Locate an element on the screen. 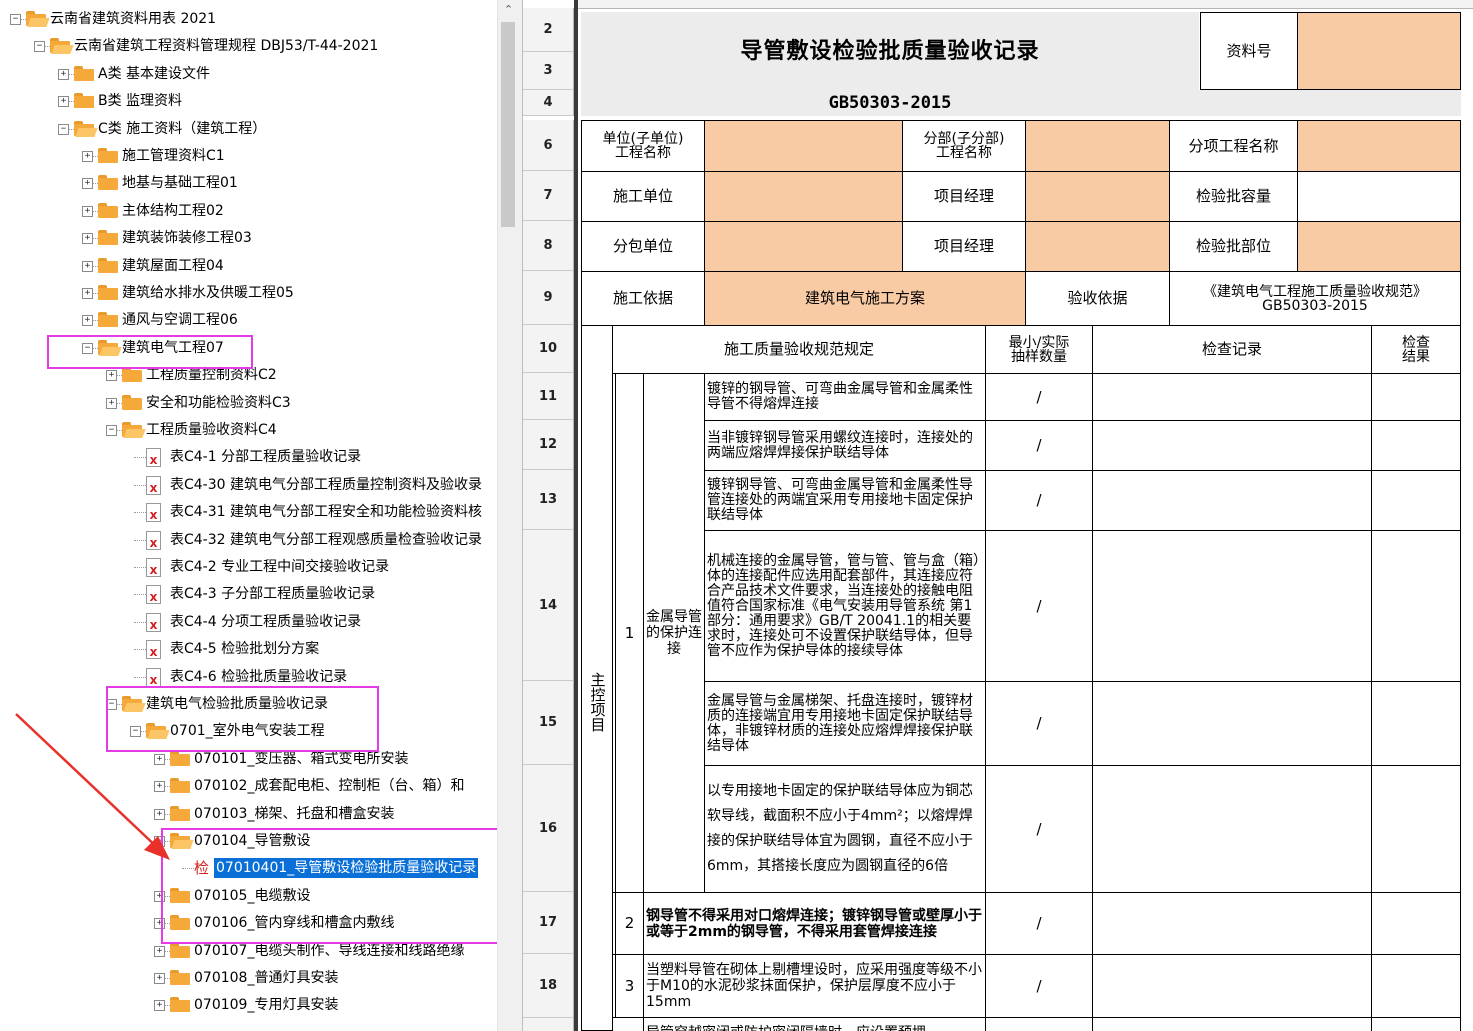 This screenshot has height=1031, width=1473. row-header: 8 is located at coordinates (548, 246).